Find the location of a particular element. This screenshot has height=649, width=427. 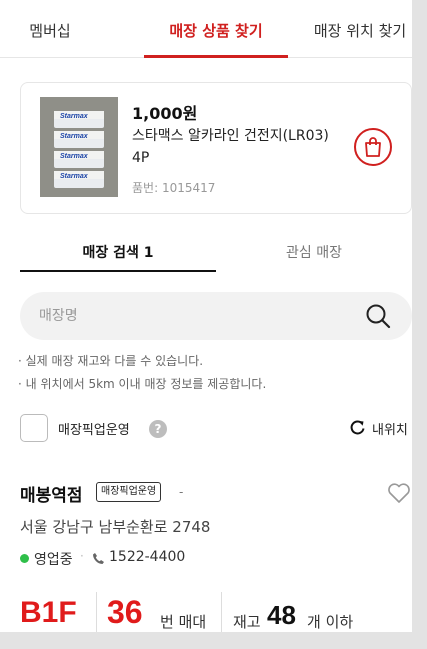

top-tab-bar: 멤버십 매장 상품 찾기 매장 위치 찾기 is located at coordinates (206, 36).